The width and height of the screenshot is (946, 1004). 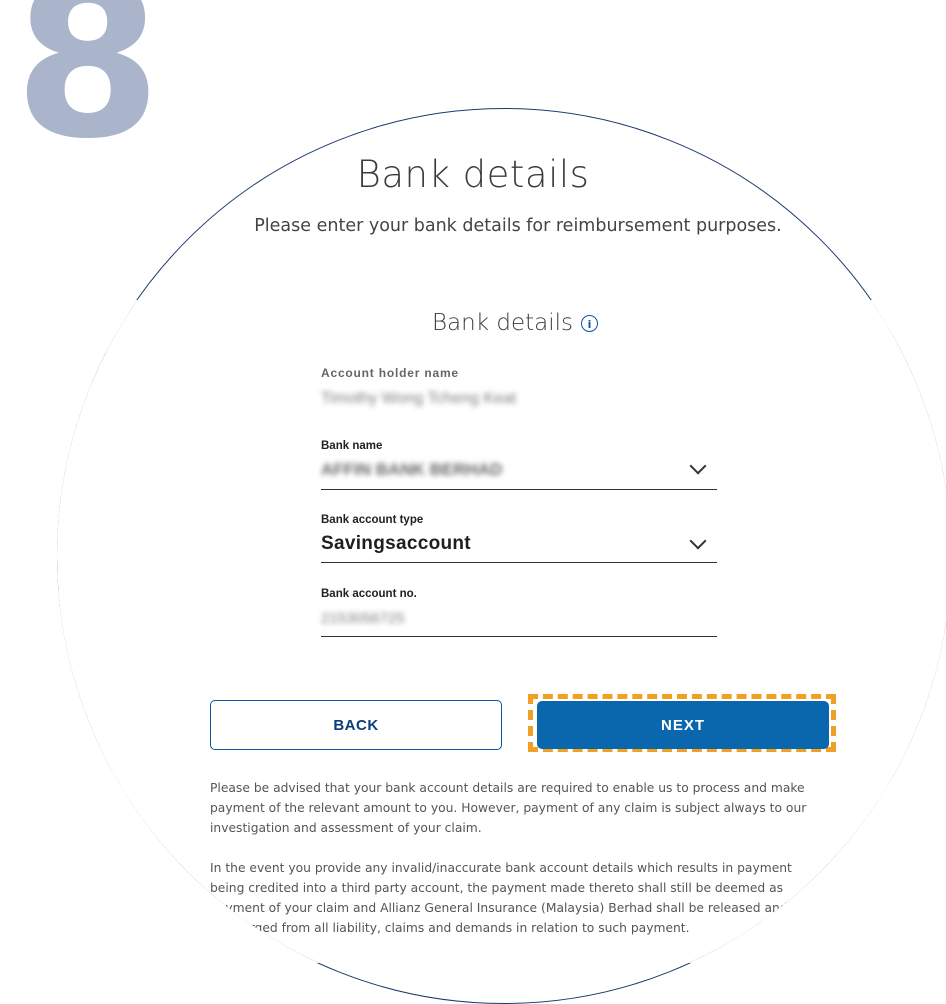 I want to click on bank-name-underline, so click(x=519, y=489).